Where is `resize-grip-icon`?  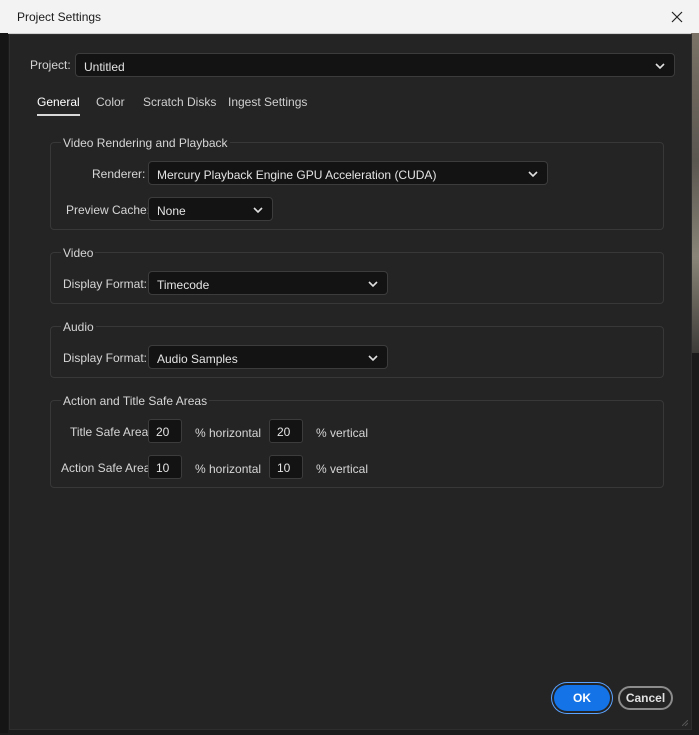
resize-grip-icon is located at coordinates (685, 723).